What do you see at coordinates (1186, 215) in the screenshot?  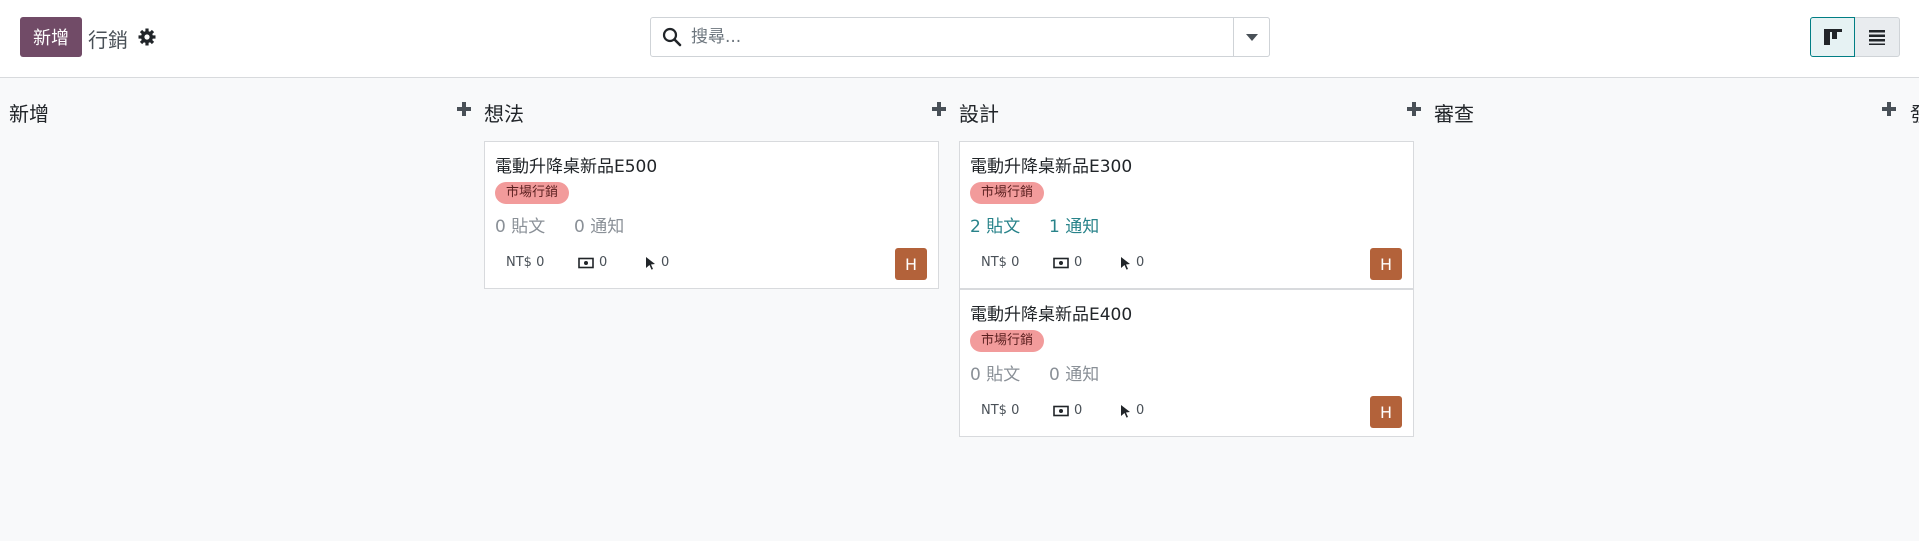 I see `kanban-card: 電動升降桌新品E300 市場行銷 2 貼文 1 通知 NT$ 0 0 0 H` at bounding box center [1186, 215].